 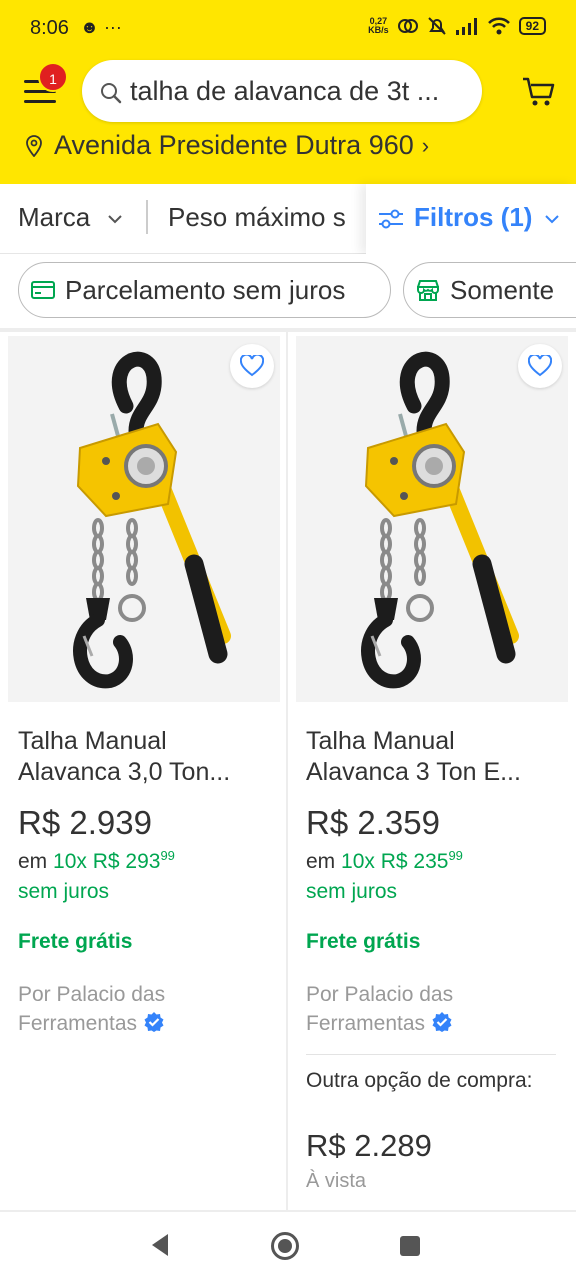 I want to click on sliders-icon, so click(x=391, y=219).